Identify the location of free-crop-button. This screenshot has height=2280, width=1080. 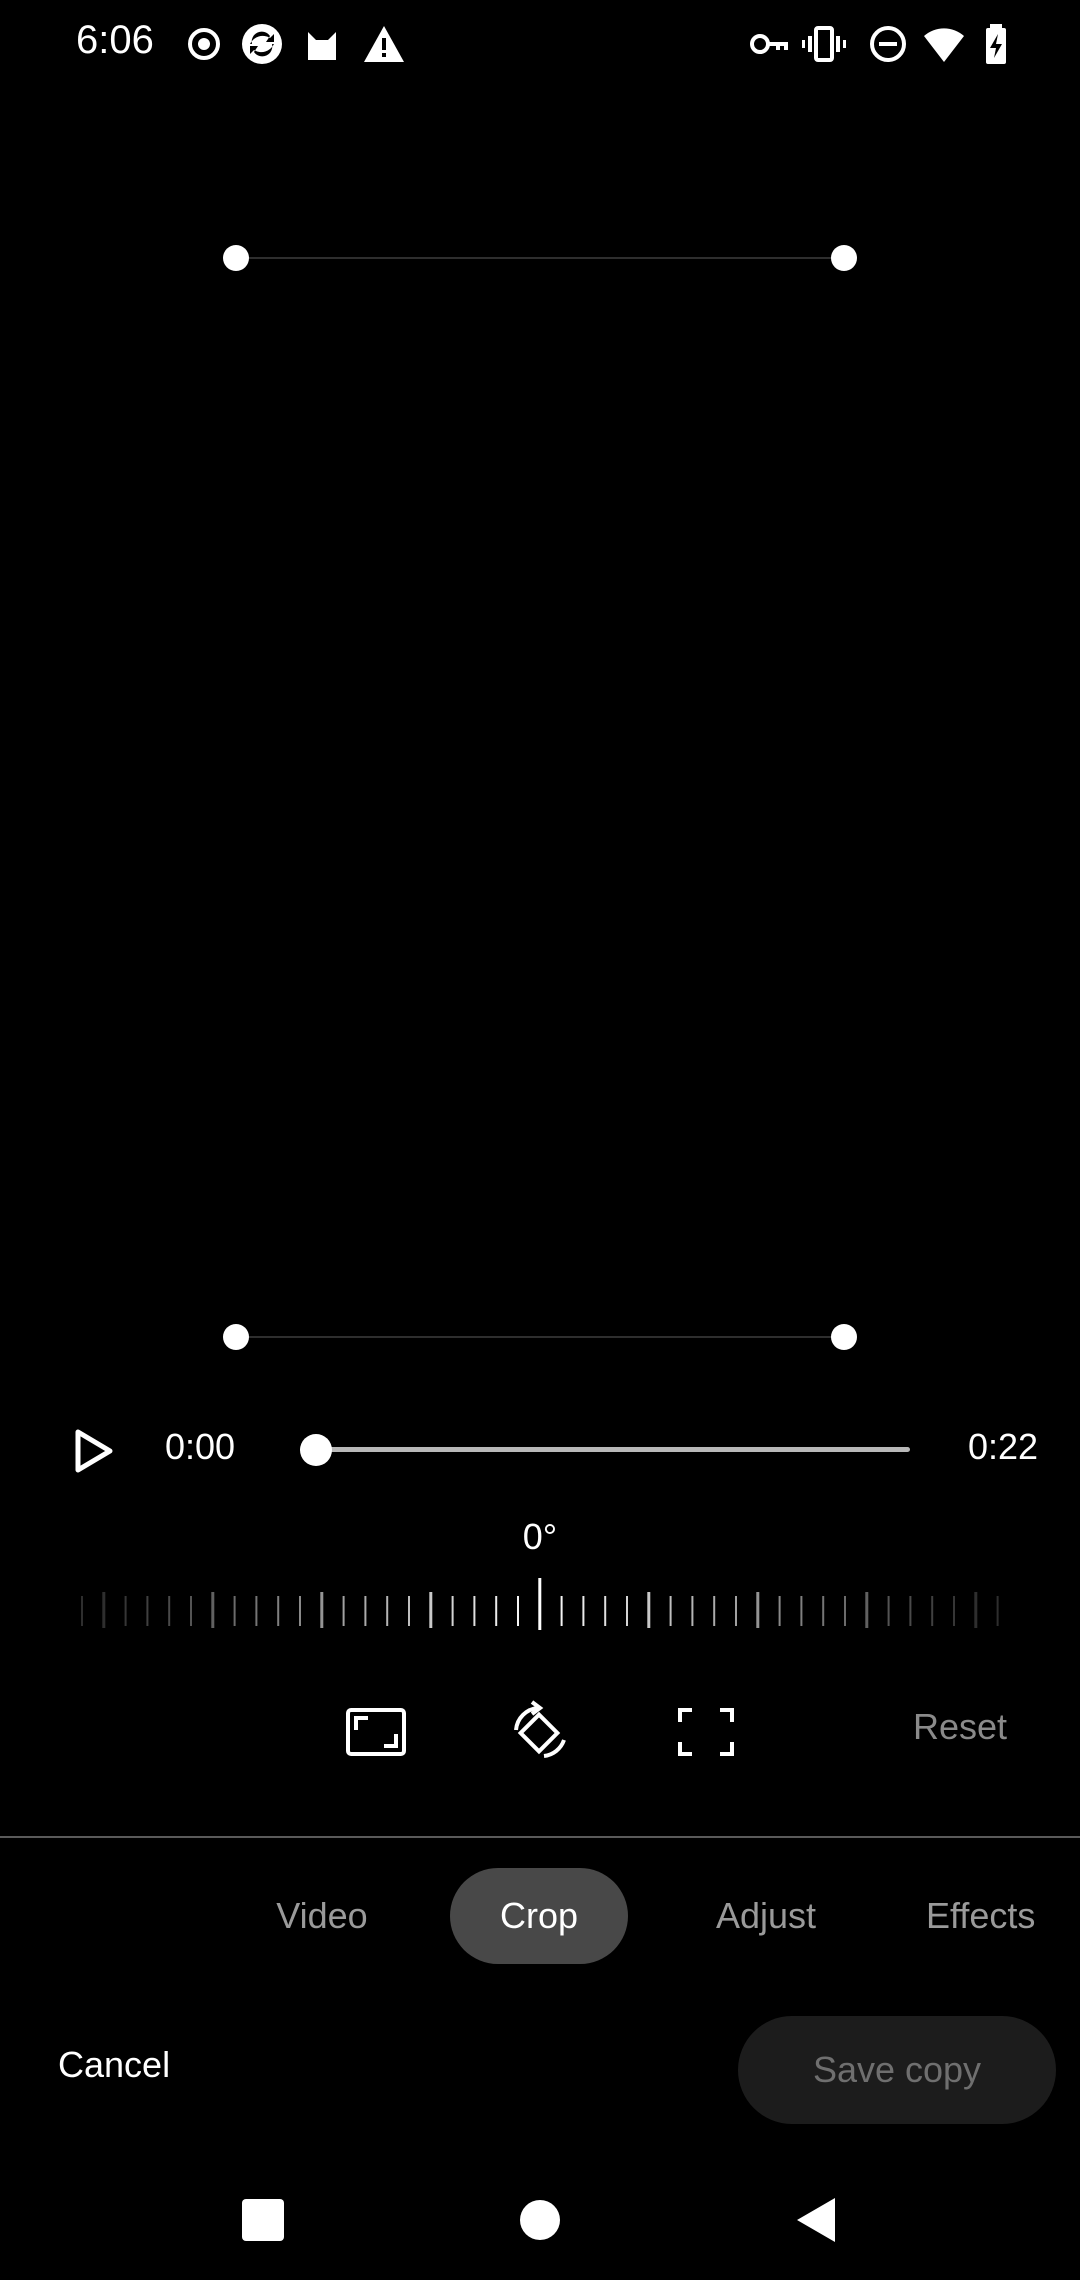
(706, 1732).